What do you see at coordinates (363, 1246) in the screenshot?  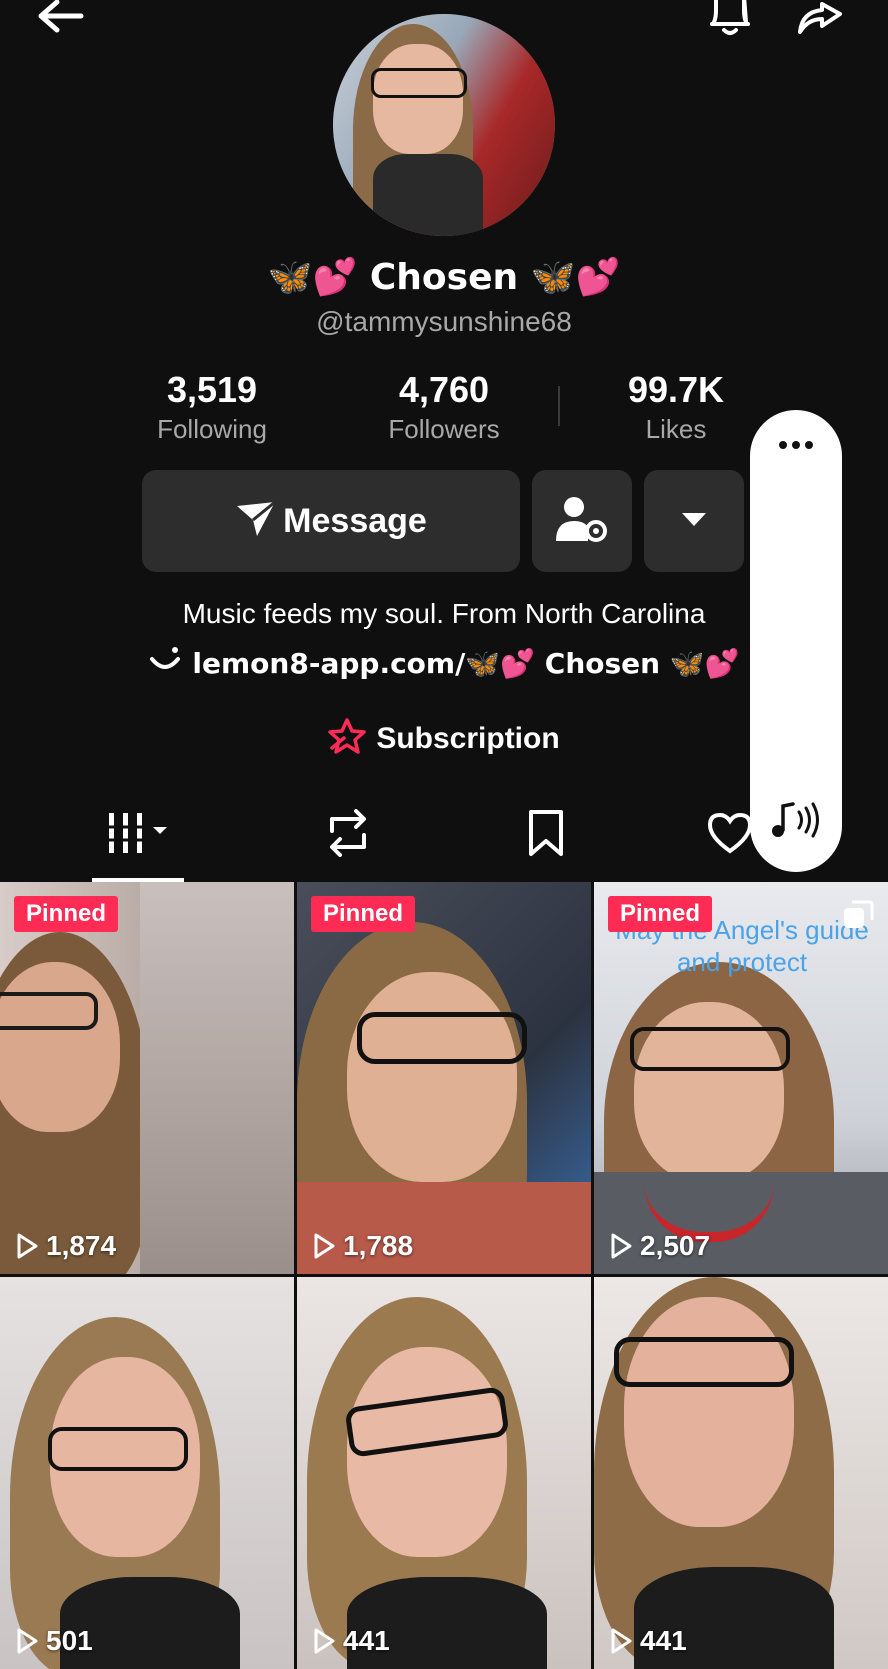 I see `view-count: 1,788` at bounding box center [363, 1246].